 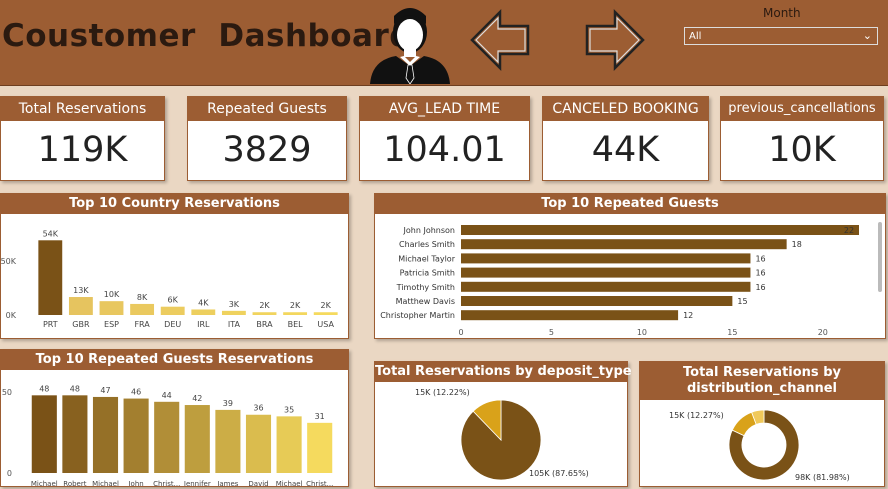 I want to click on month-filter-label: Month, so click(x=782, y=13).